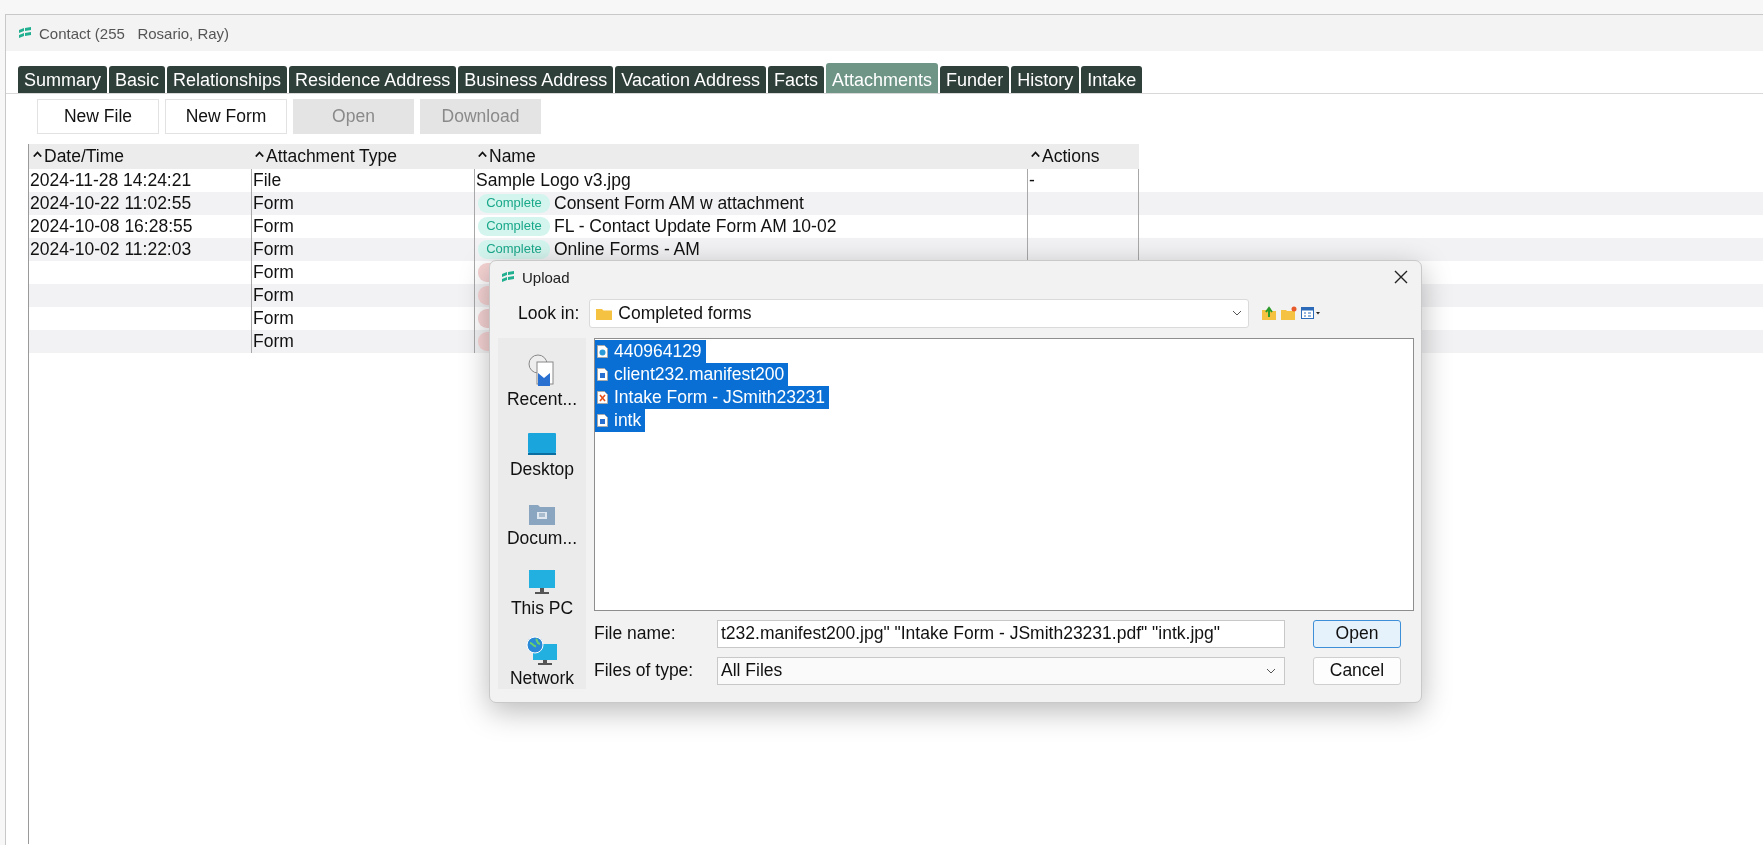  I want to click on file-name-text: Consent Form AM w attachment, so click(679, 203).